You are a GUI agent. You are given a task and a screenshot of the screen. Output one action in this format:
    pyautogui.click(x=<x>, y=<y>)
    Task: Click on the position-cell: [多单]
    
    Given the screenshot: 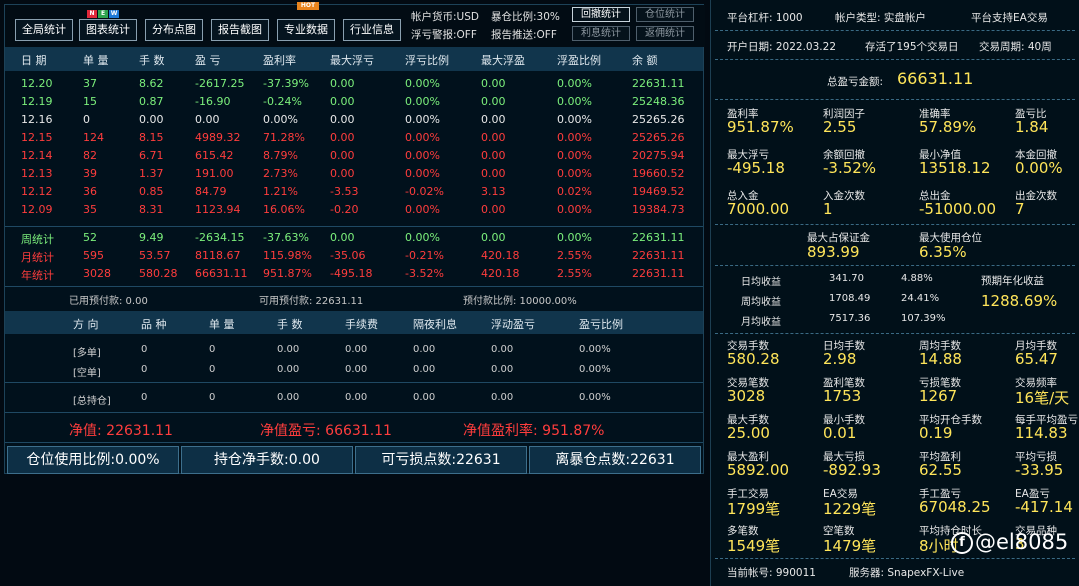 What is the action you would take?
    pyautogui.click(x=87, y=353)
    